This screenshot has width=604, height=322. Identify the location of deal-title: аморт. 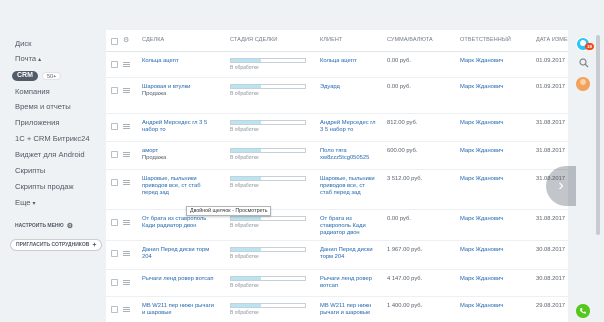
(150, 151).